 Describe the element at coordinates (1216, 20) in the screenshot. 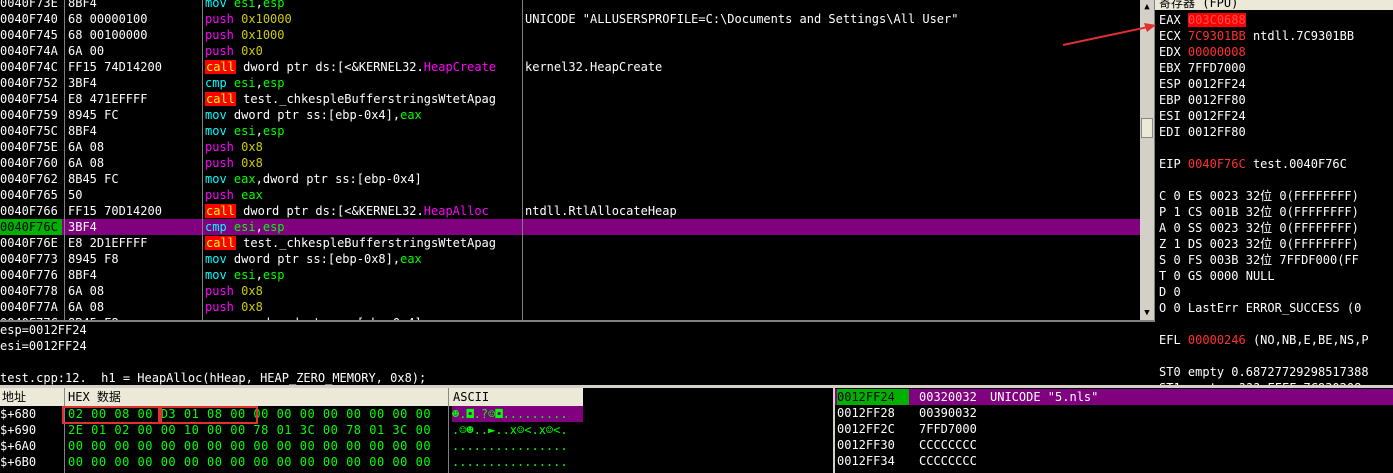

I see `register-value: 003C0688` at that location.